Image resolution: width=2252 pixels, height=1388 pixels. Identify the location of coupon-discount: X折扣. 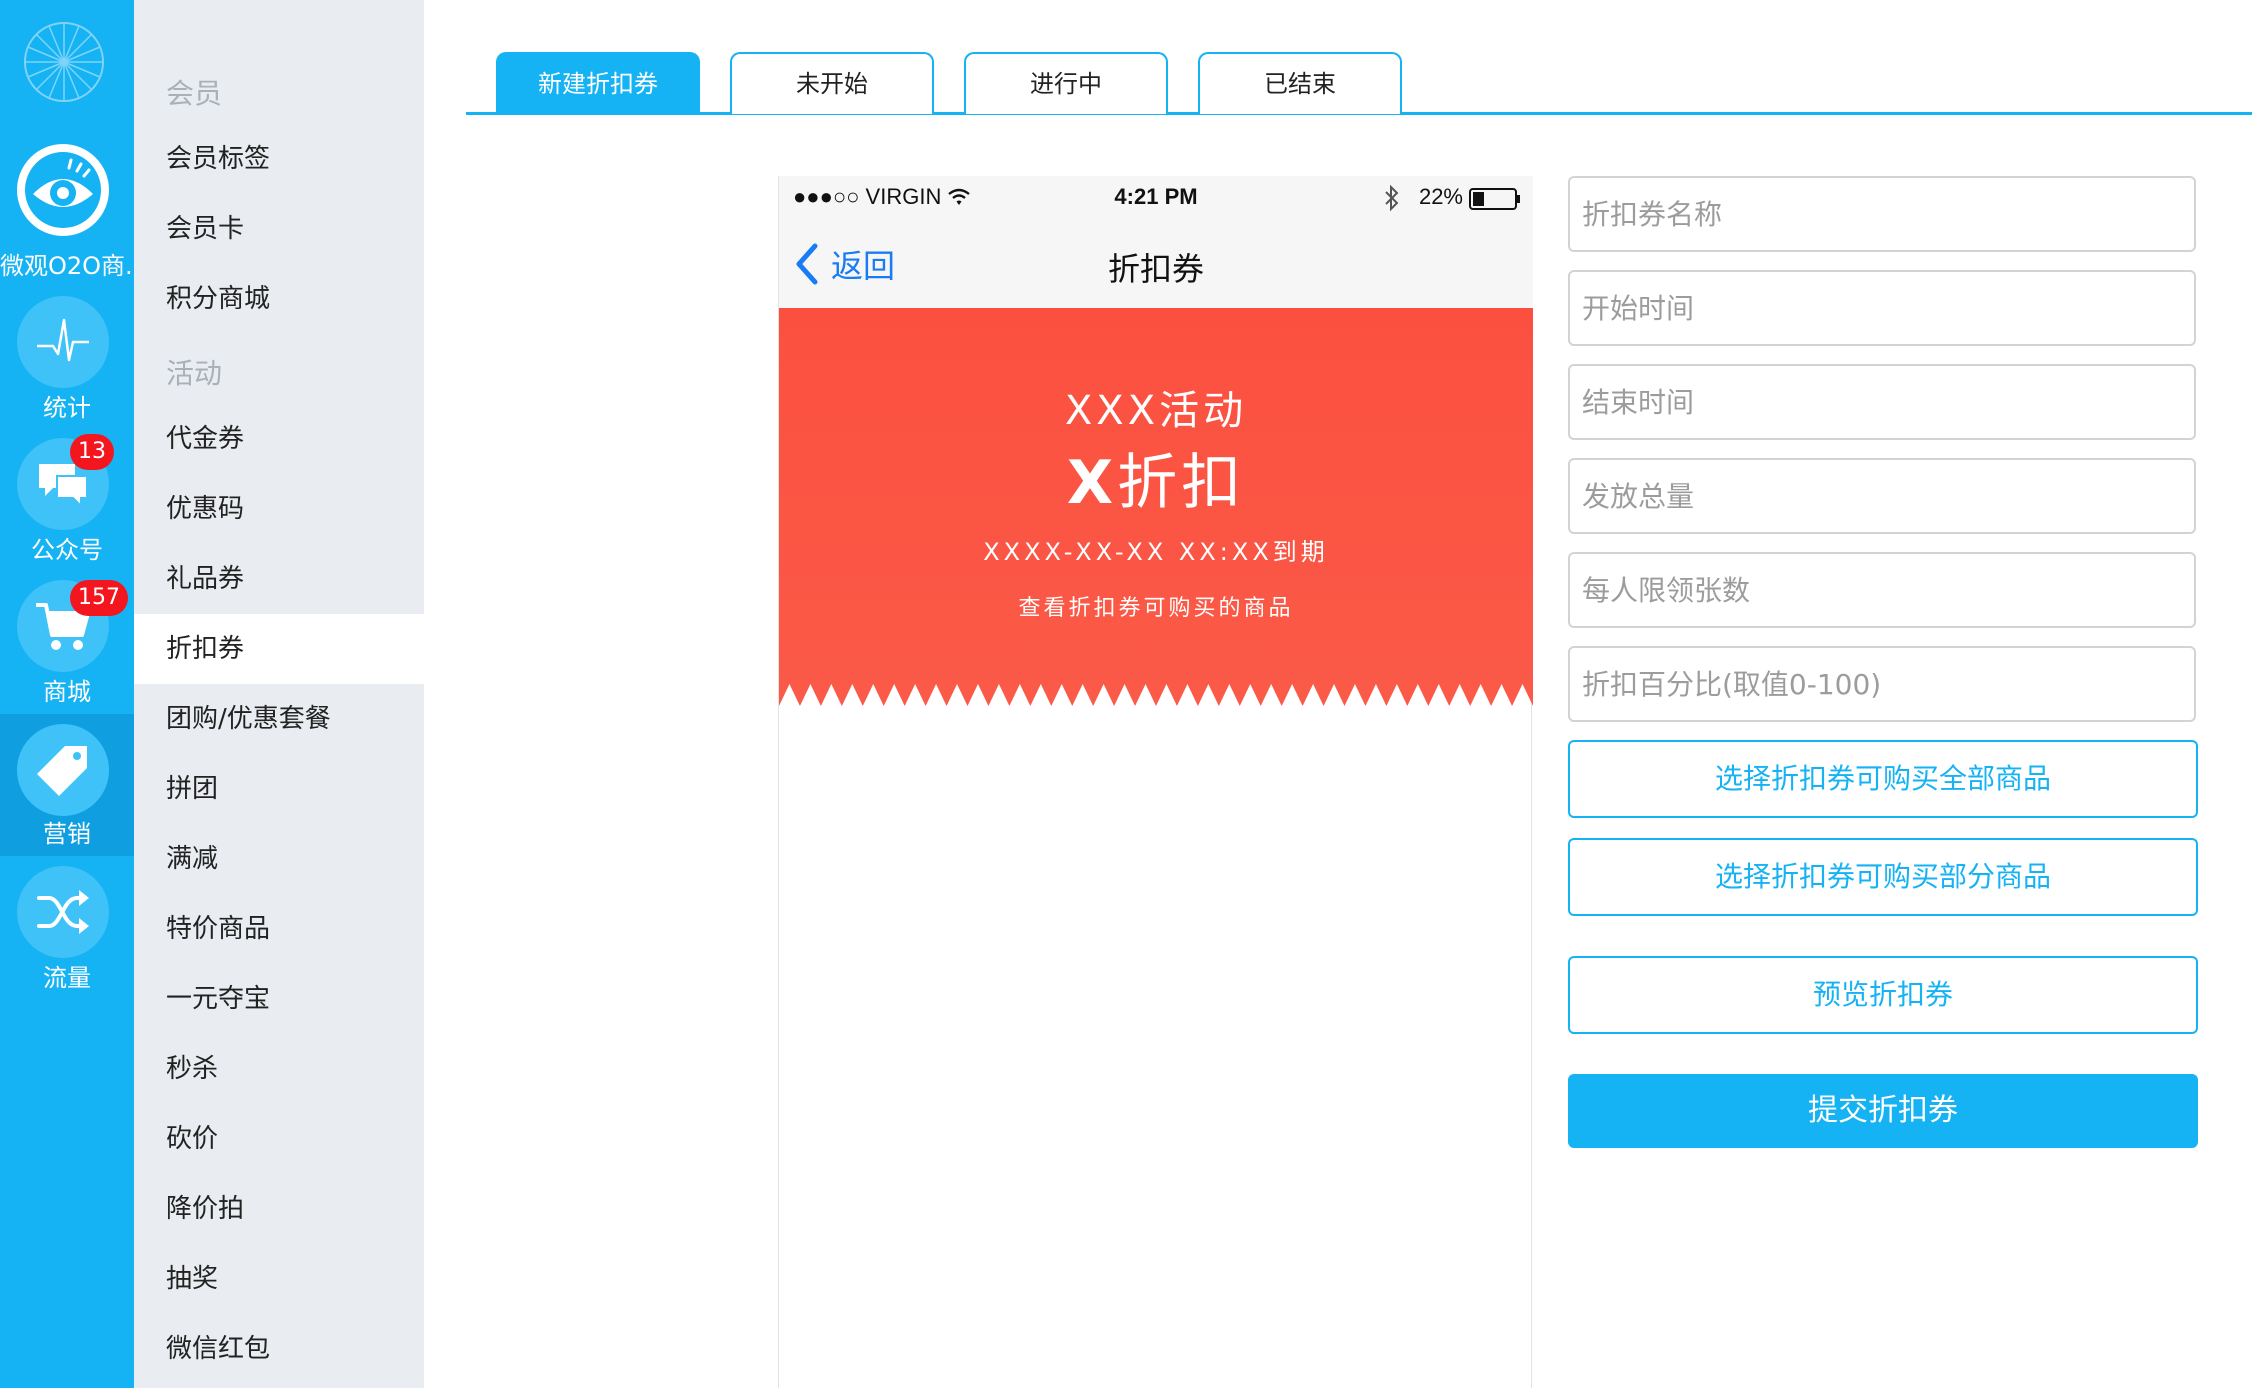
(1156, 483).